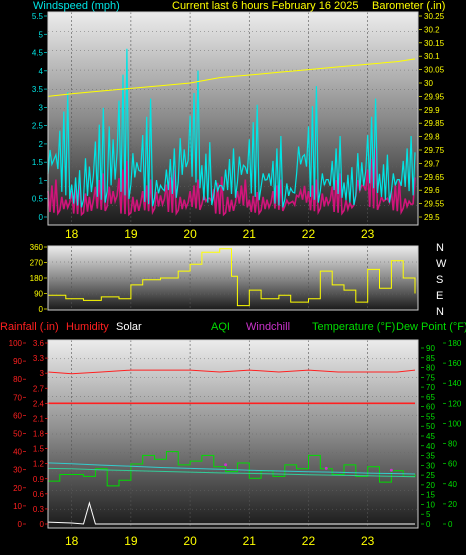 This screenshot has height=555, width=466. I want to click on axis-tick-label: 85, so click(430, 358).